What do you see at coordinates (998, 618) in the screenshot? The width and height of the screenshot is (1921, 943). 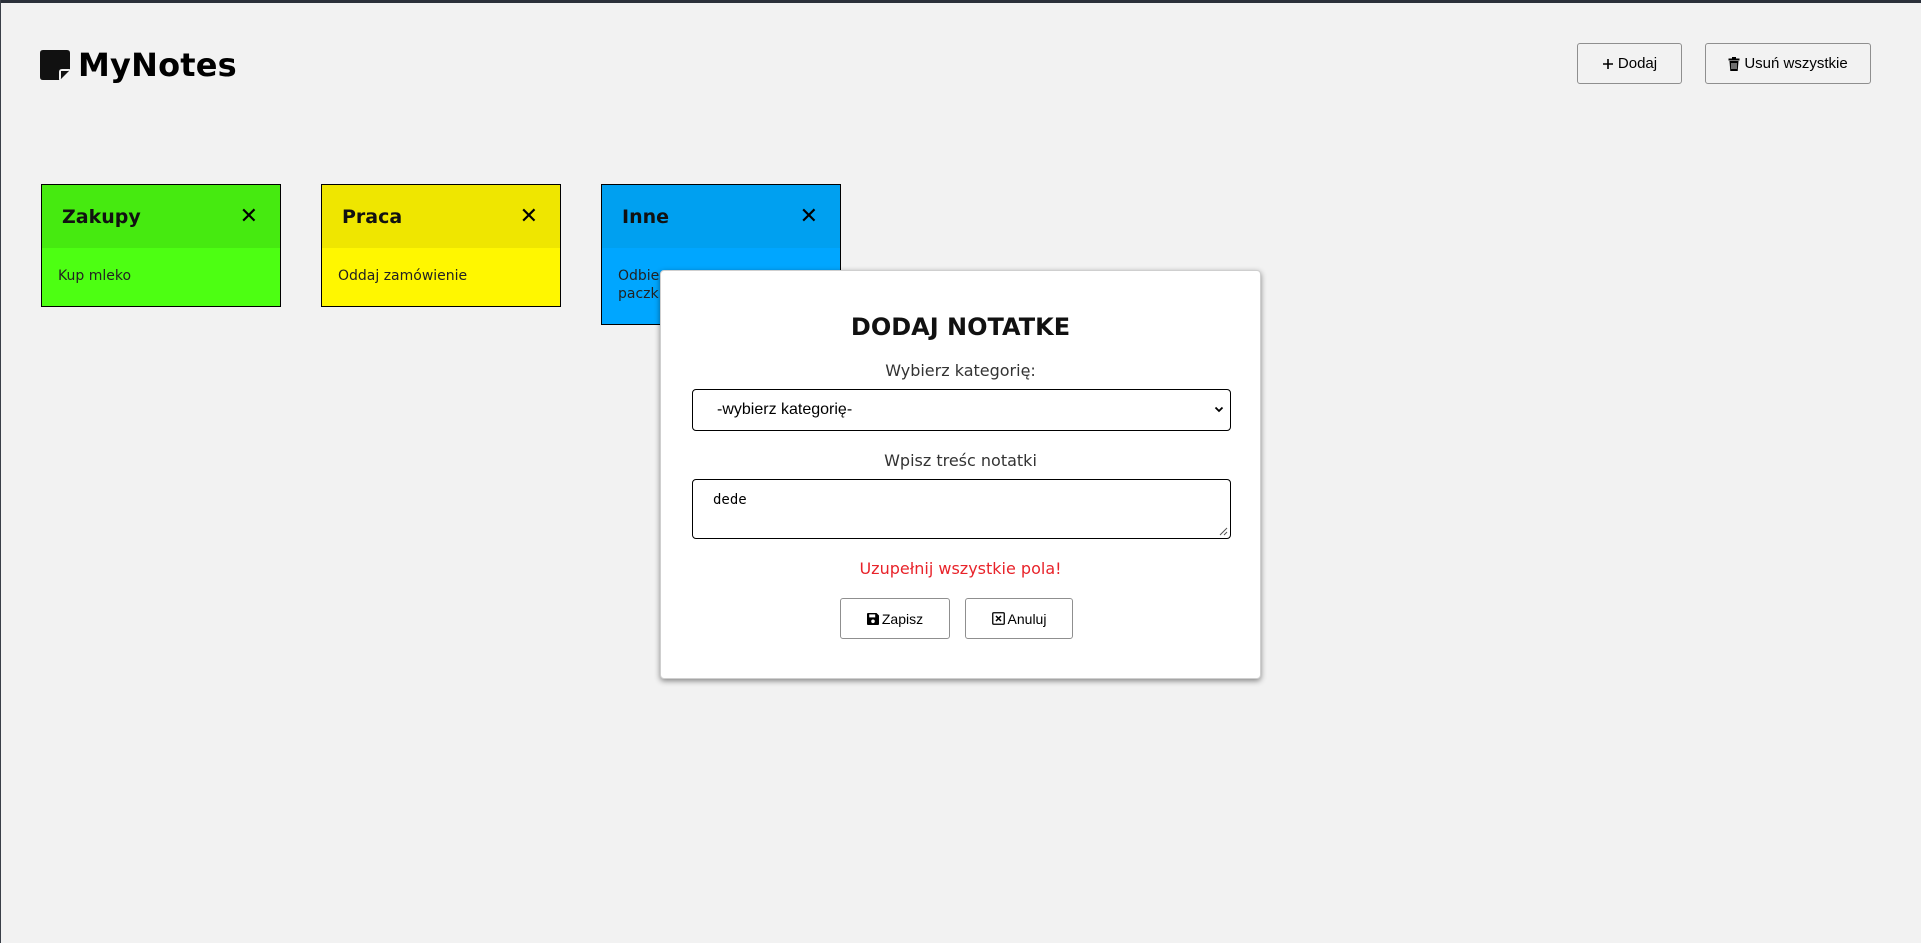 I see `x-box-icon` at bounding box center [998, 618].